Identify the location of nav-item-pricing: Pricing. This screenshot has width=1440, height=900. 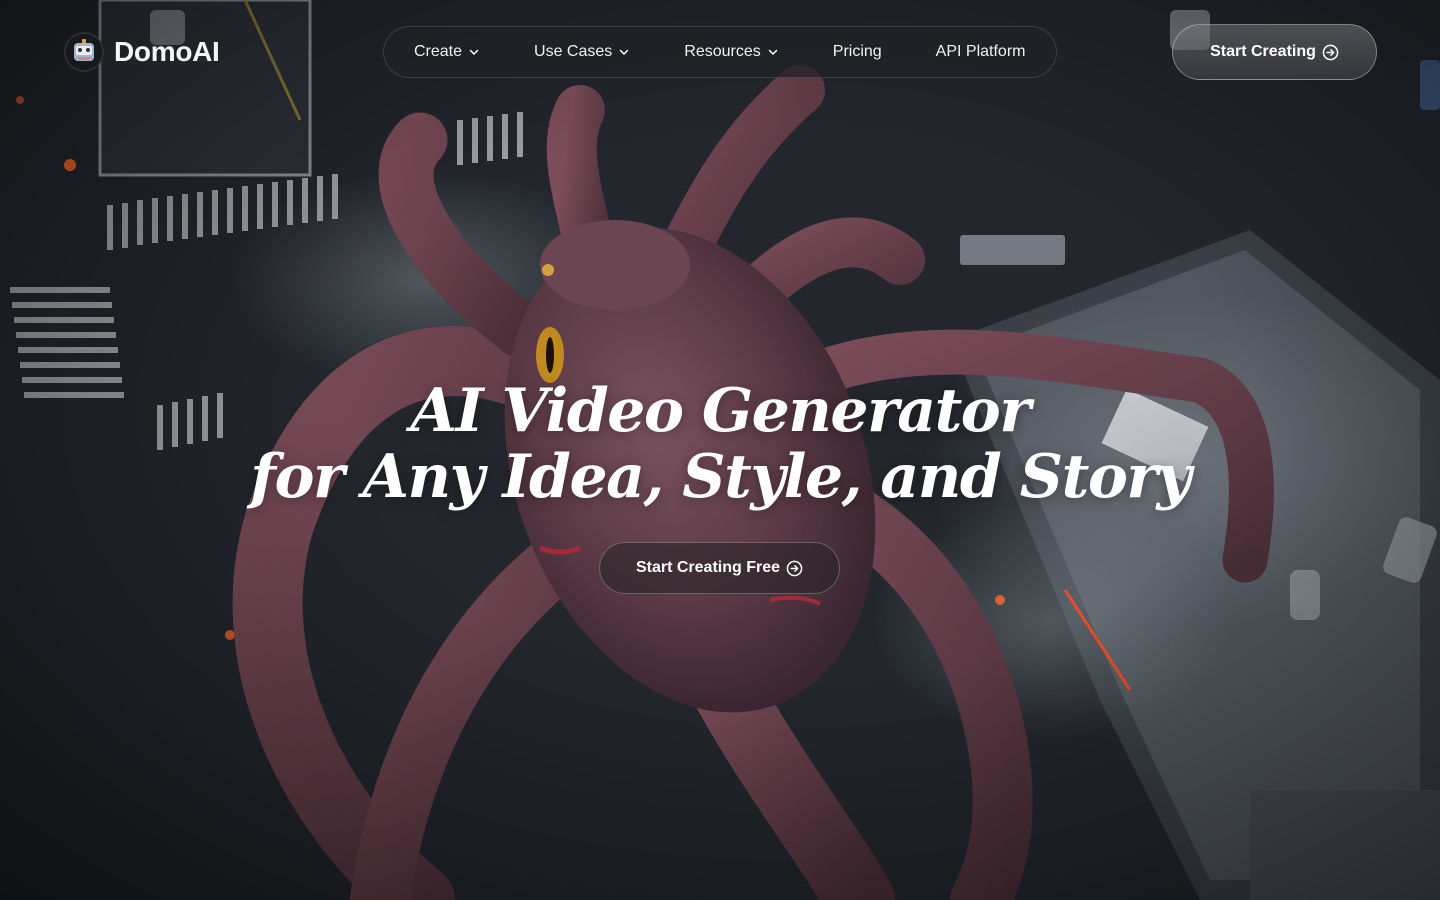
(857, 52).